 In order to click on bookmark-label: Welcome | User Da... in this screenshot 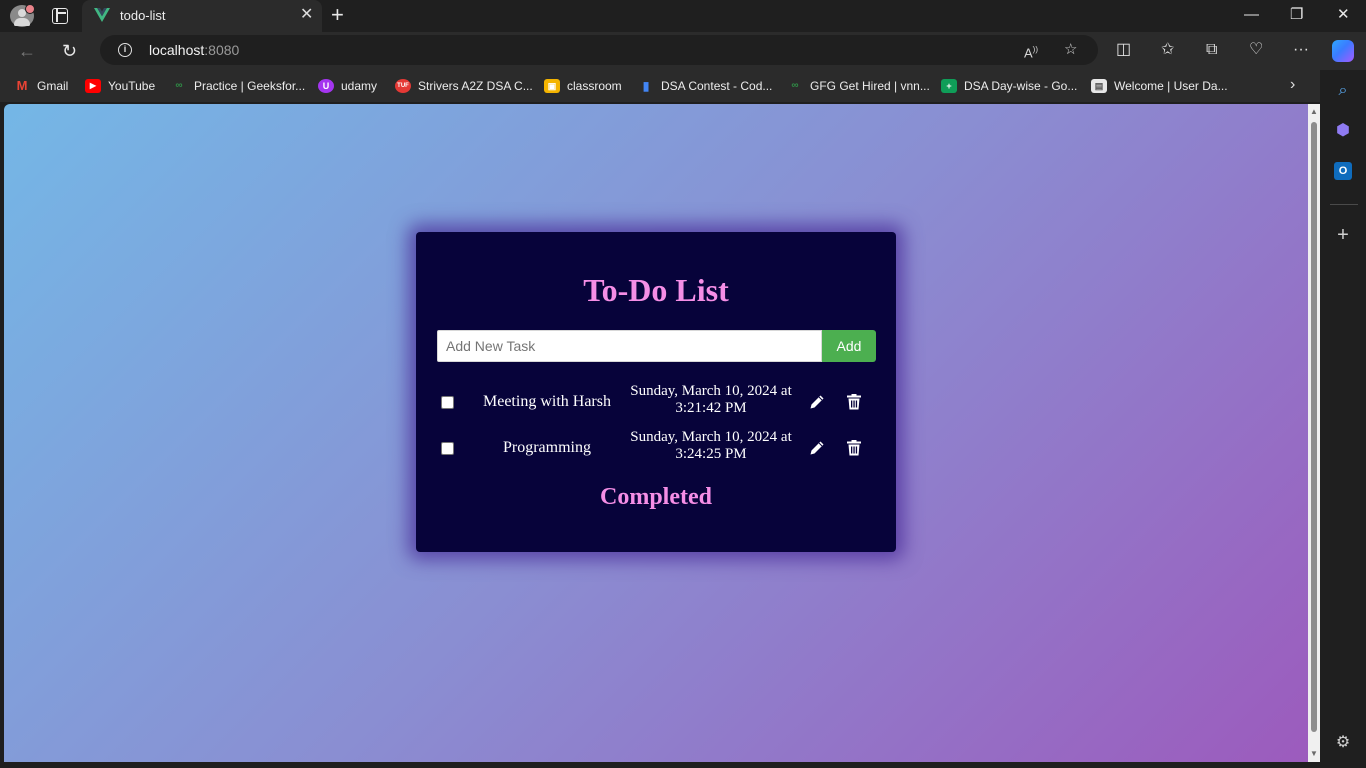, I will do `click(1171, 86)`.